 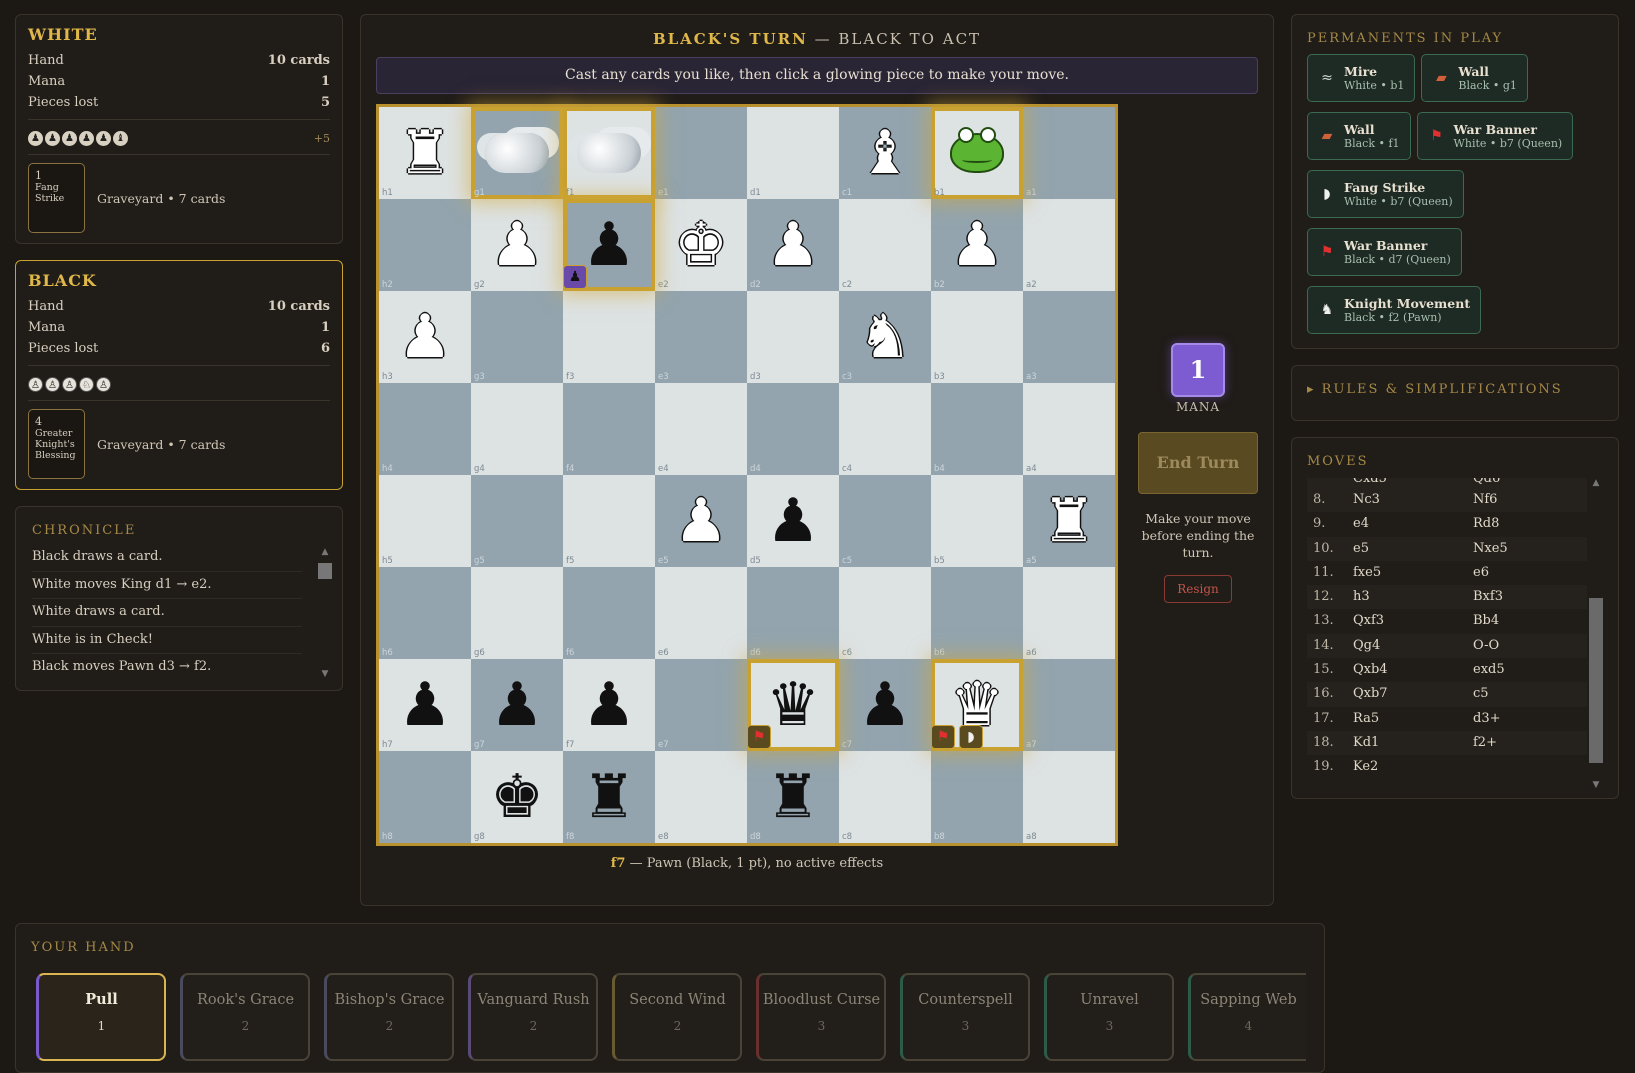 I want to click on square-g5: g5, so click(x=517, y=521).